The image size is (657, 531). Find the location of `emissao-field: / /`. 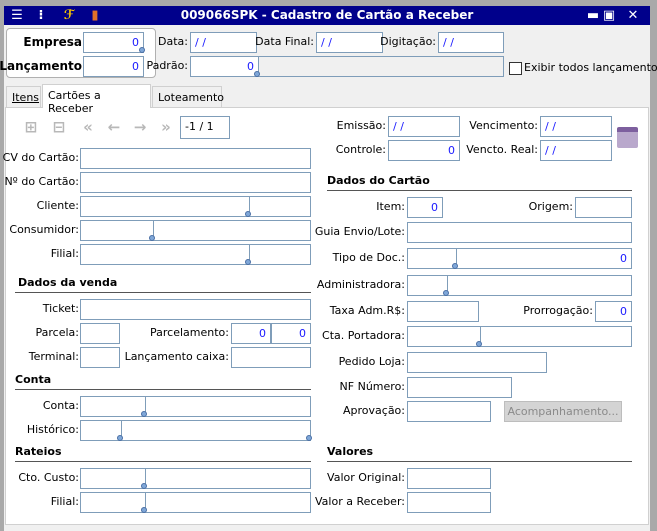

emissao-field: / / is located at coordinates (424, 126).